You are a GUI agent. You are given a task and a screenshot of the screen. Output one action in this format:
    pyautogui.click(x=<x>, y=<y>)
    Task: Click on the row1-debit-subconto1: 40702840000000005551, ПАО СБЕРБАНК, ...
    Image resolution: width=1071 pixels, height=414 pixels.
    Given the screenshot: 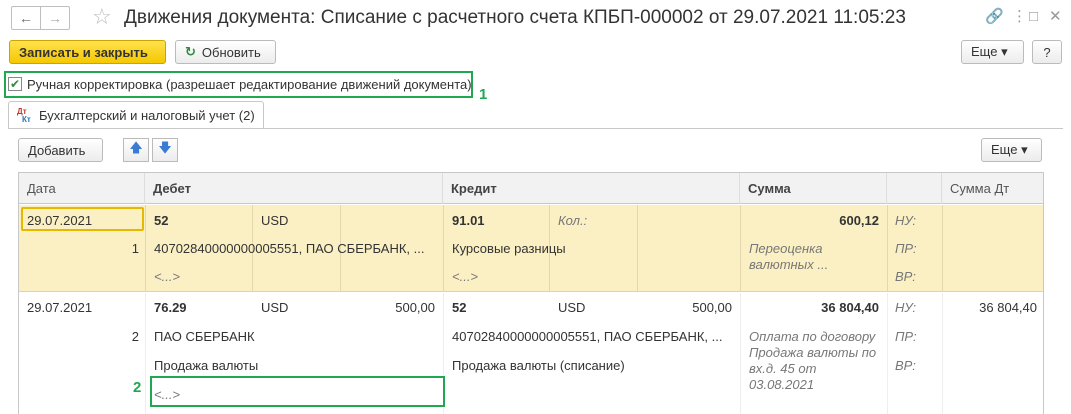 What is the action you would take?
    pyautogui.click(x=289, y=249)
    